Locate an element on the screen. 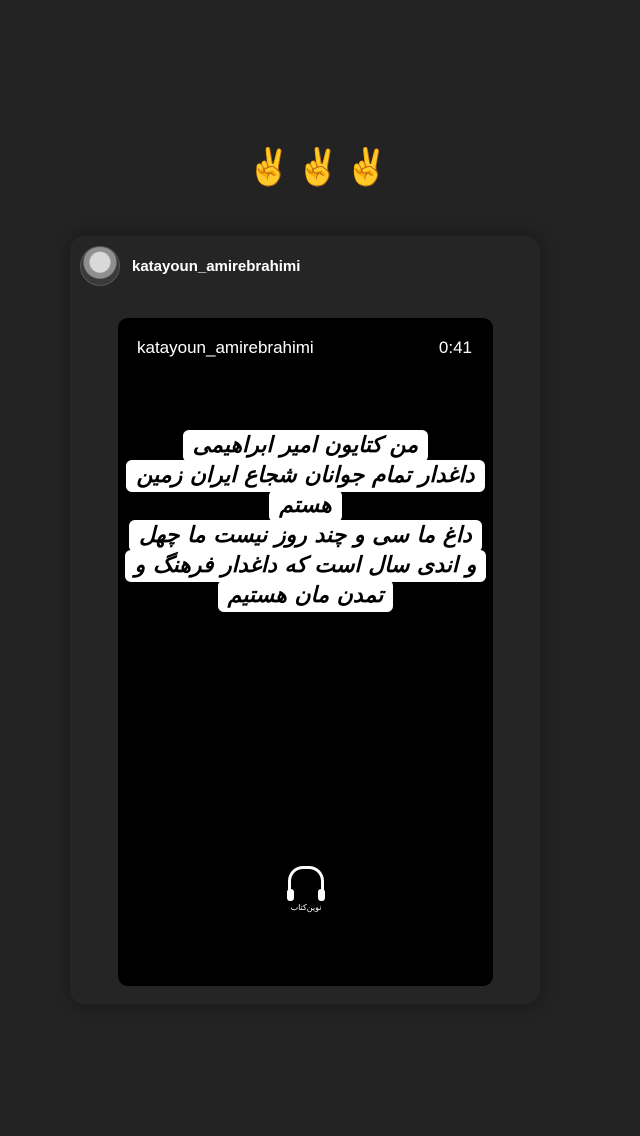 The width and height of the screenshot is (640, 1136). logo-text: نوین‌کتاب is located at coordinates (306, 907).